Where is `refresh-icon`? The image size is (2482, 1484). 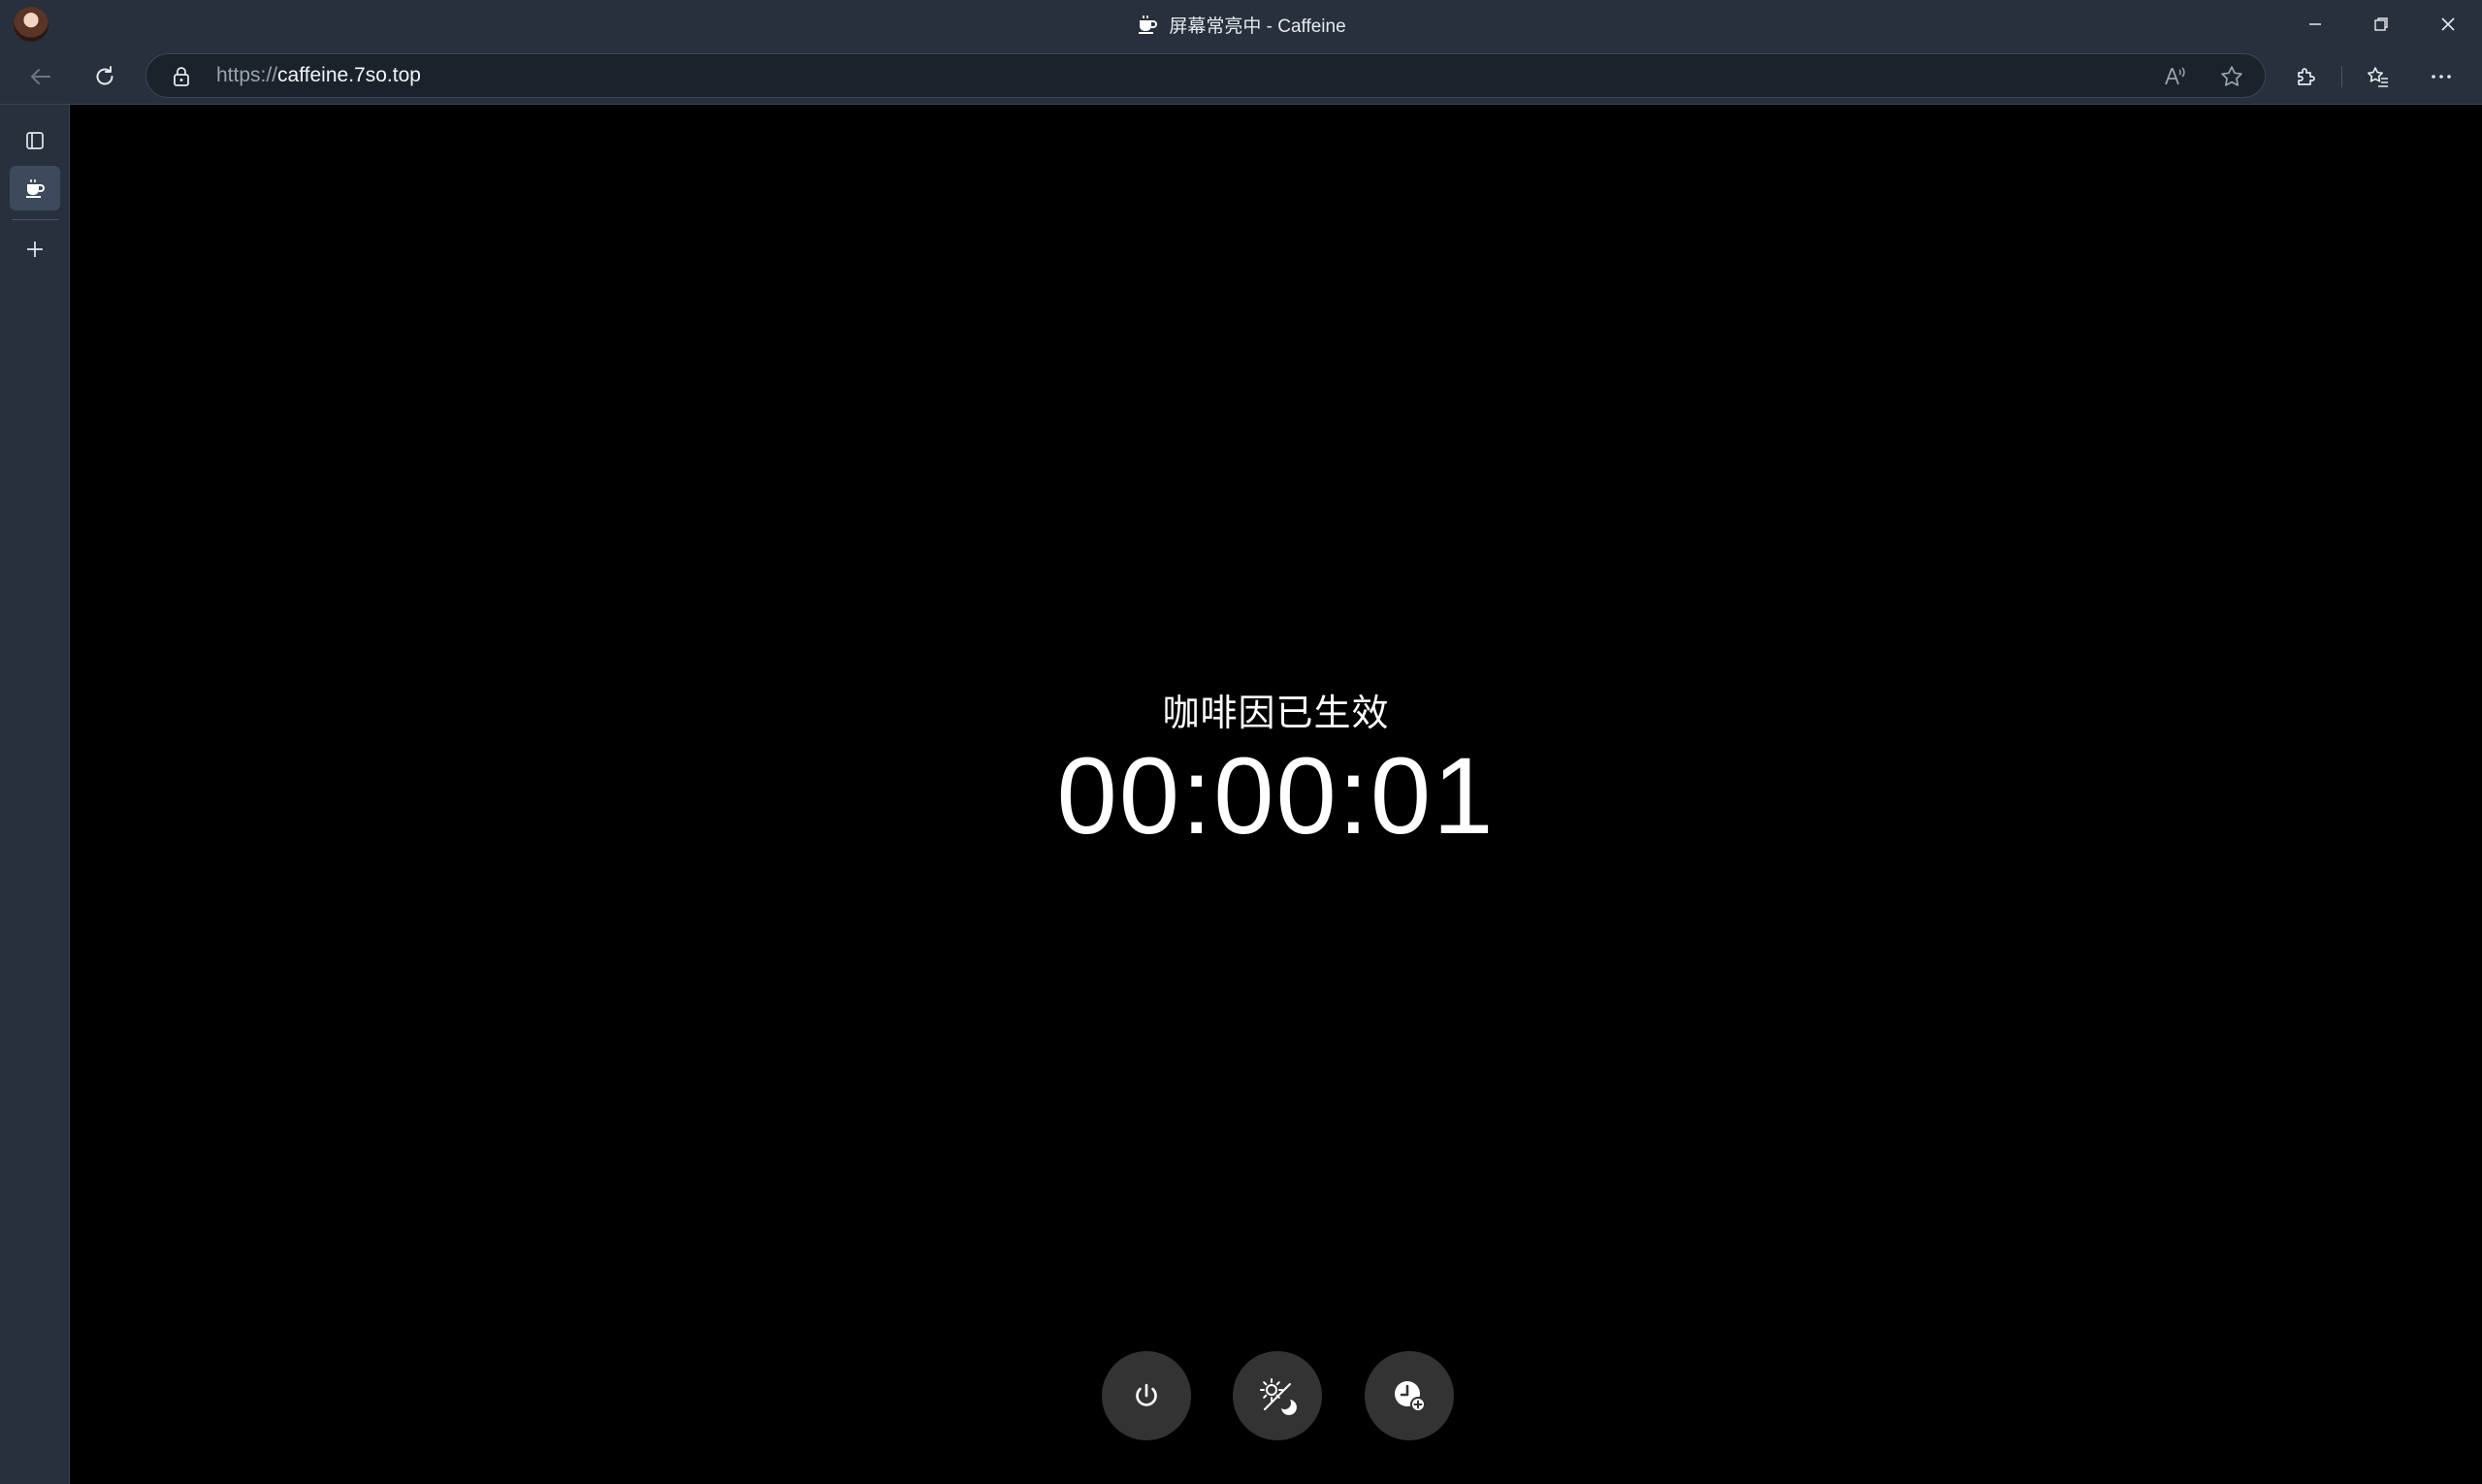
refresh-icon is located at coordinates (104, 77).